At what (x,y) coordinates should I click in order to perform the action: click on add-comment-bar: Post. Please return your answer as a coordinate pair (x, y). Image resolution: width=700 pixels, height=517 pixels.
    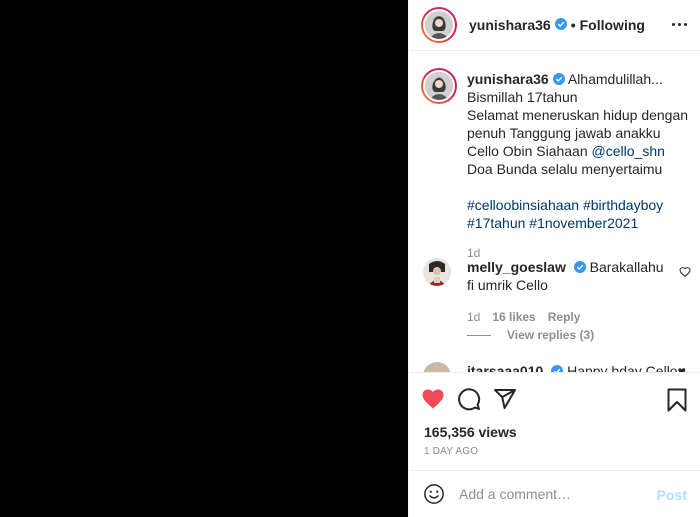
    Looking at the image, I should click on (554, 493).